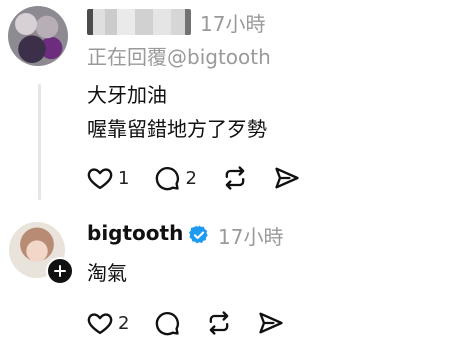 The image size is (453, 346). Describe the element at coordinates (177, 129) in the screenshot. I see `post-text-line: 喔靠留錯地方了歹勢` at that location.